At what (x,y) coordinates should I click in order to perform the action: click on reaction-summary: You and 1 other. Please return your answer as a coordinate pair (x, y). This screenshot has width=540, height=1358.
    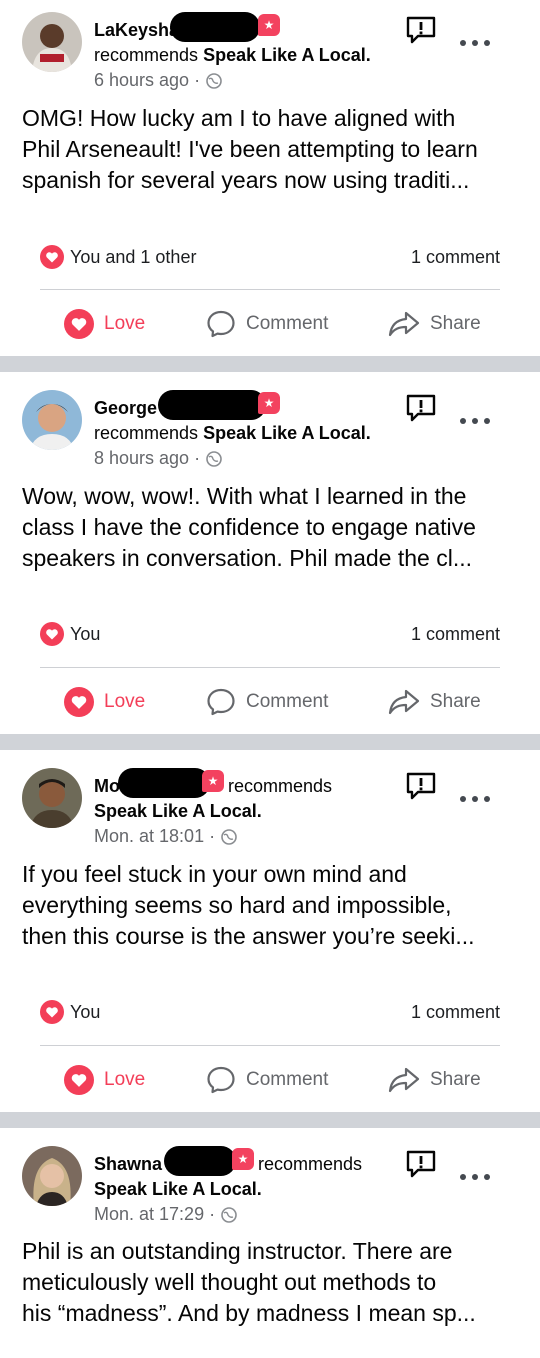
    Looking at the image, I should click on (118, 257).